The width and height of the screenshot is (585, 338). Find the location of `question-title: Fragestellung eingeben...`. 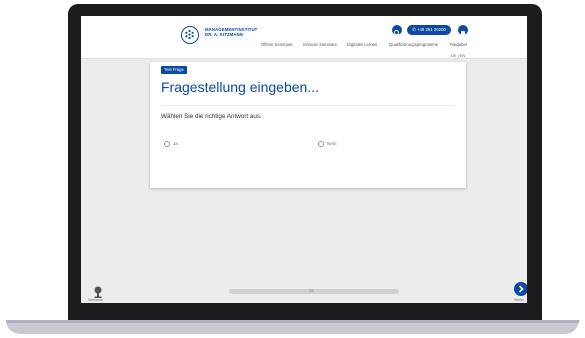

question-title: Fragestellung eingeben... is located at coordinates (240, 87).